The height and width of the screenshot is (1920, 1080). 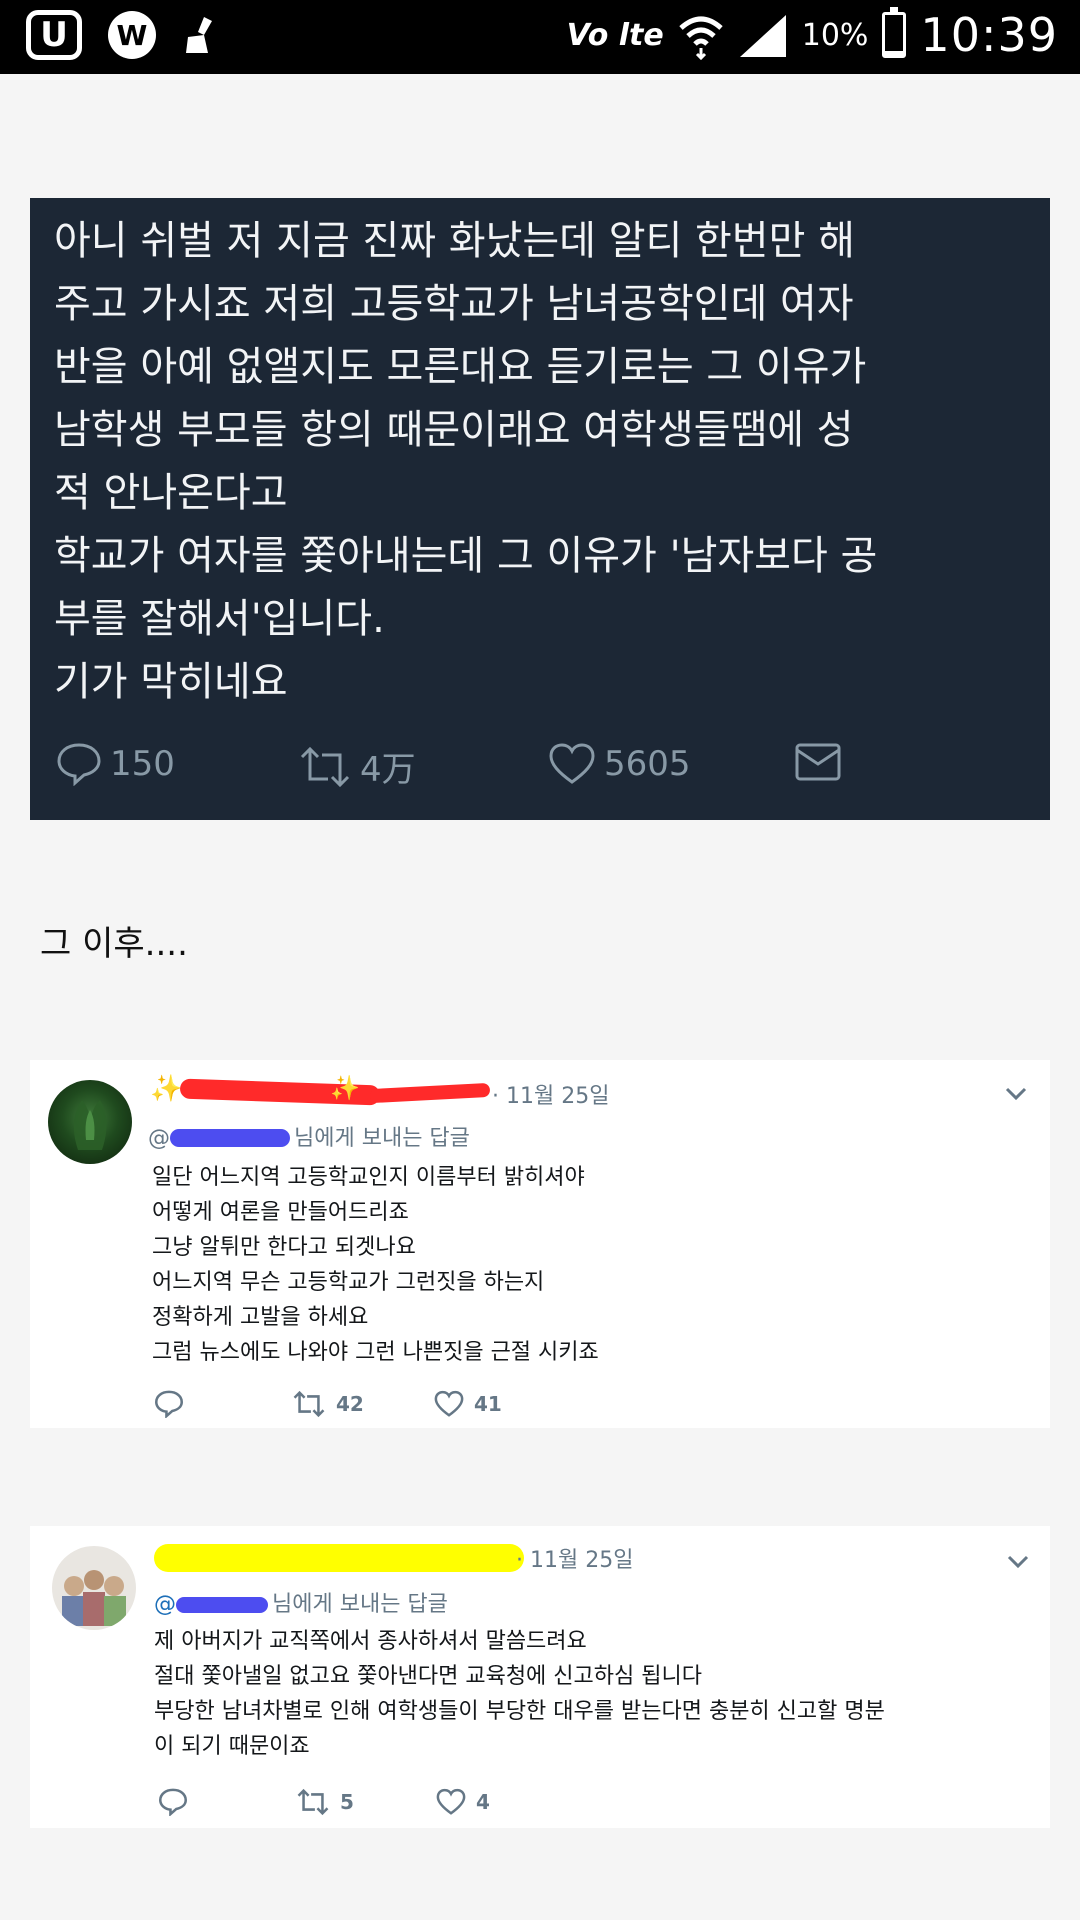 I want to click on retweet-action: 42, so click(x=328, y=1404).